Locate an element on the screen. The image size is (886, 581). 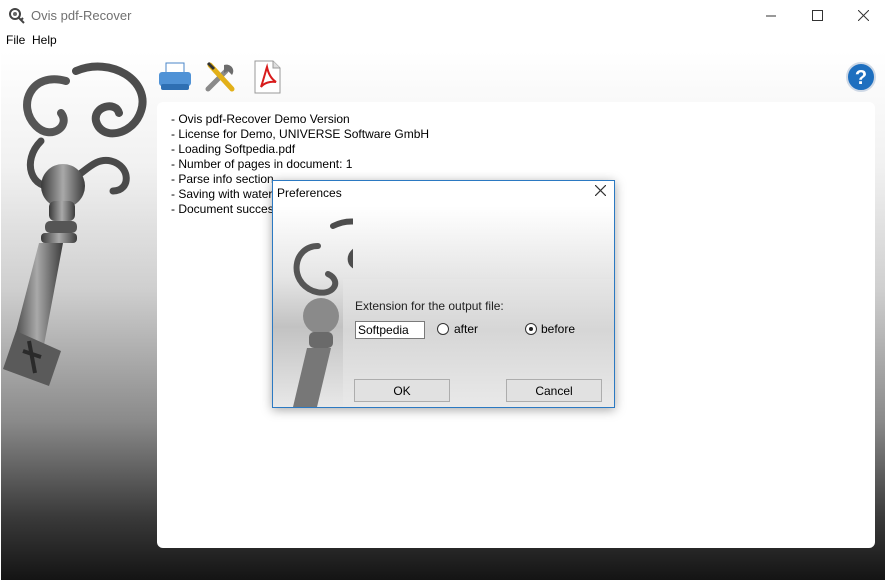
maximize-button is located at coordinates (817, 15).